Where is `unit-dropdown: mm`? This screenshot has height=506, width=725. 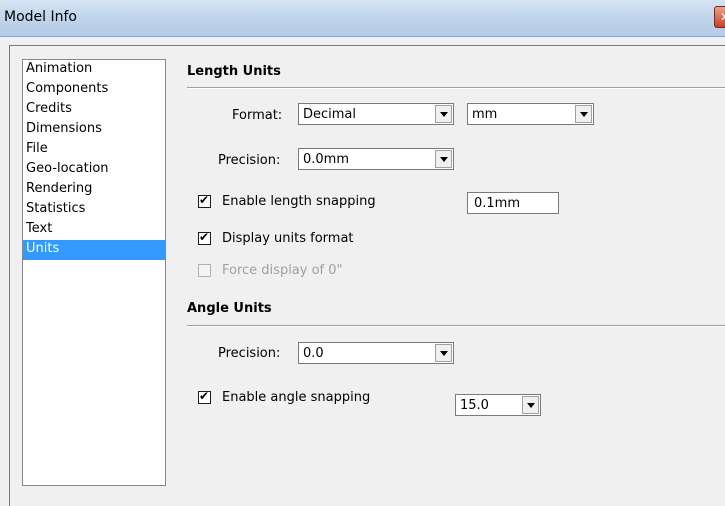 unit-dropdown: mm is located at coordinates (530, 114).